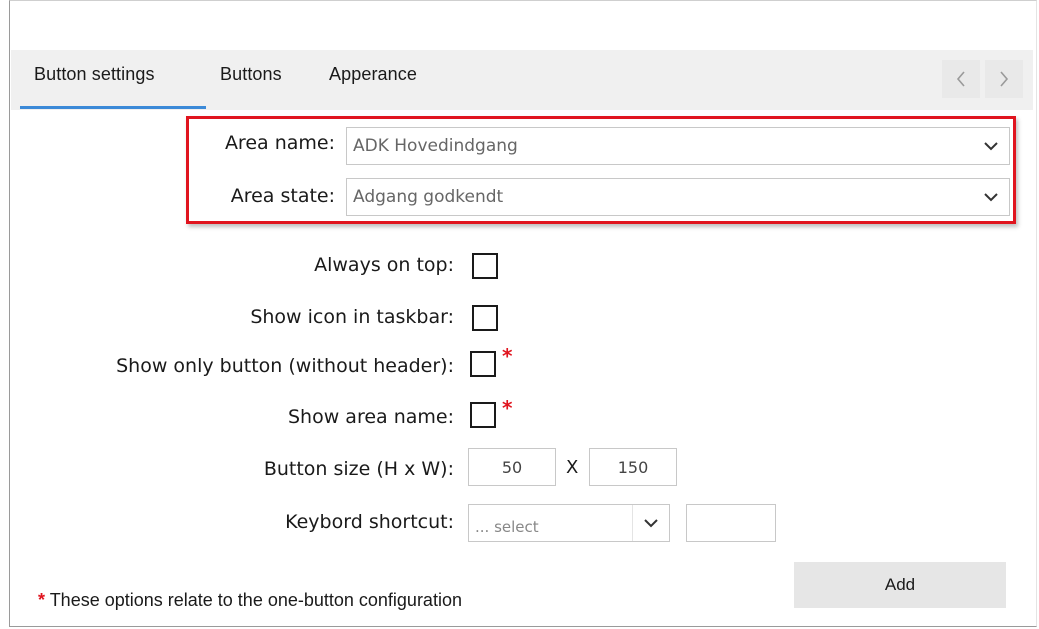  Describe the element at coordinates (678, 197) in the screenshot. I see `area-state-select: Adgang godkendt` at that location.